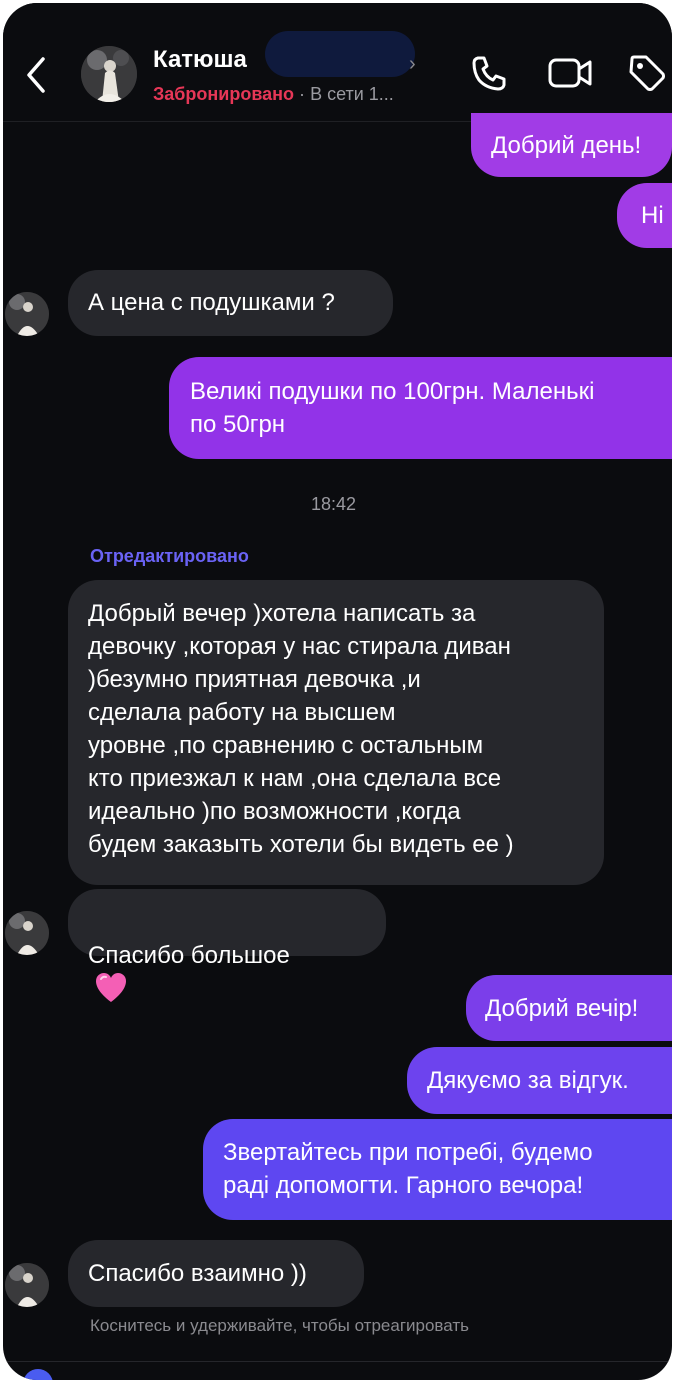 The width and height of the screenshot is (675, 1383). What do you see at coordinates (36, 75) in the screenshot?
I see `back-chevron-icon` at bounding box center [36, 75].